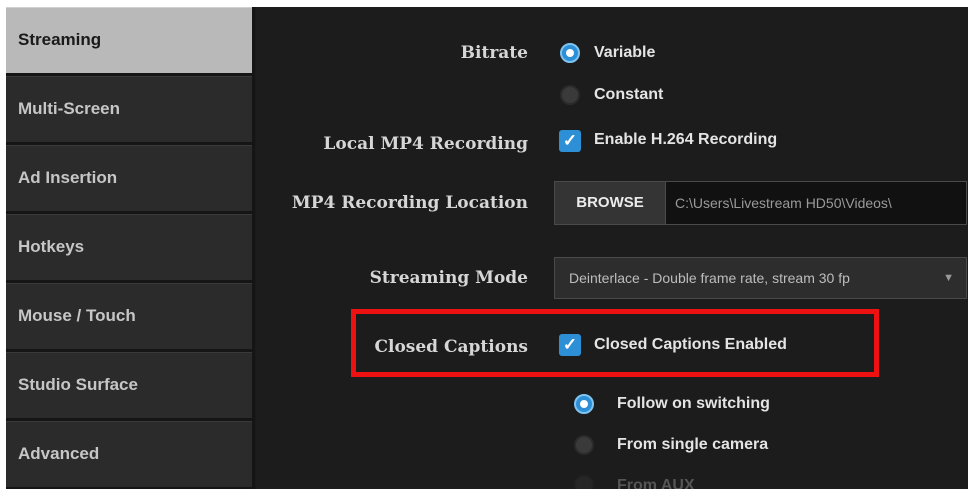 Image resolution: width=974 pixels, height=489 pixels. Describe the element at coordinates (51, 246) in the screenshot. I see `sidebar-item-label: Hotkeys` at that location.